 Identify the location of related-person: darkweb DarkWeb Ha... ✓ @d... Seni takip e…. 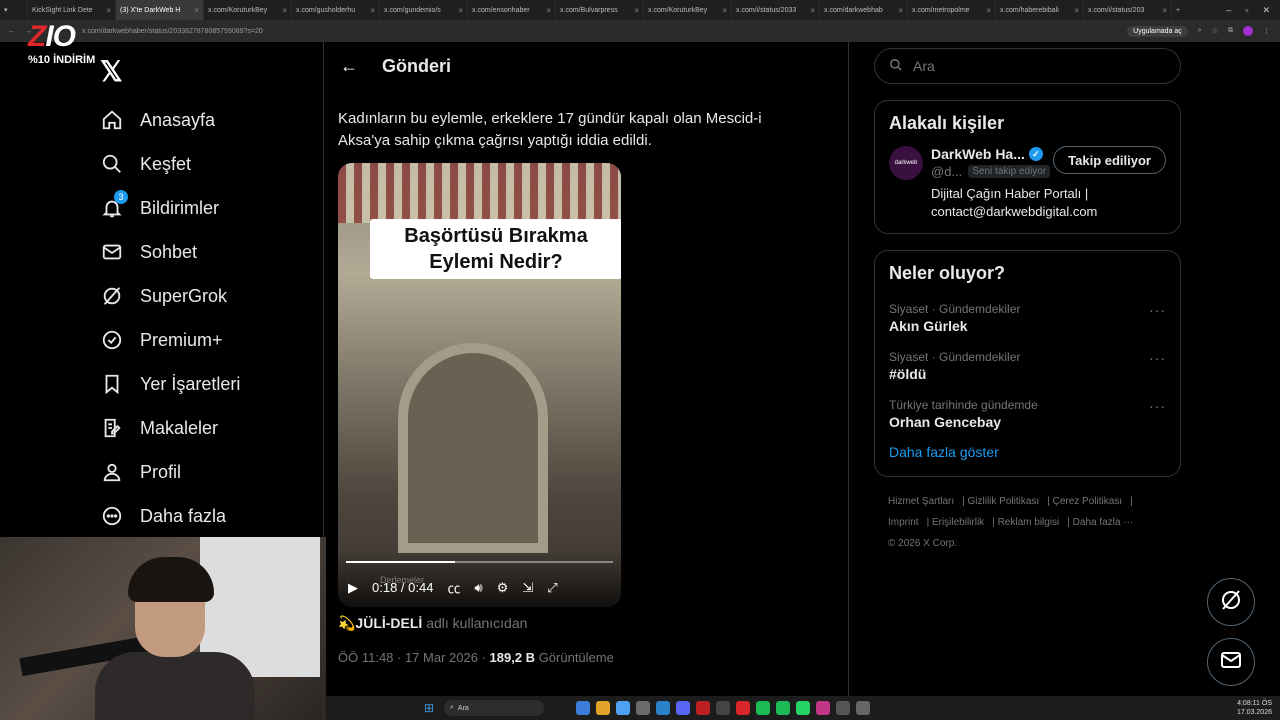
(1027, 183).